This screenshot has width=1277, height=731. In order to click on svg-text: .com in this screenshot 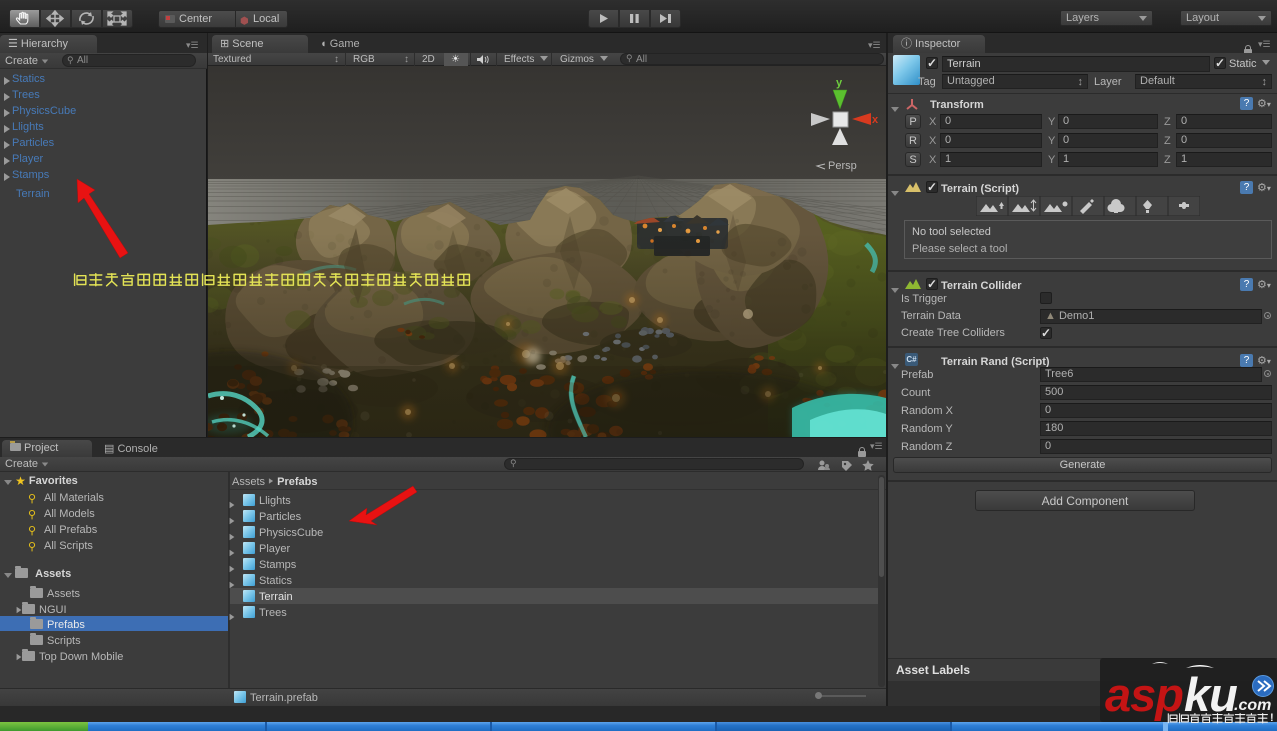, I will do `click(1252, 705)`.